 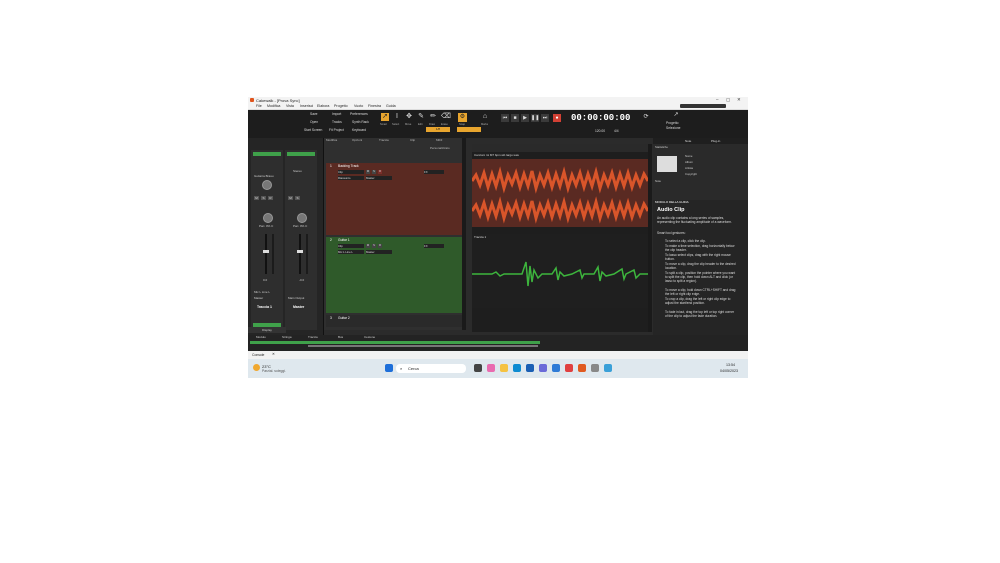 What do you see at coordinates (313, 337) in the screenshot?
I see `dock-tab-traccia: Traccia` at bounding box center [313, 337].